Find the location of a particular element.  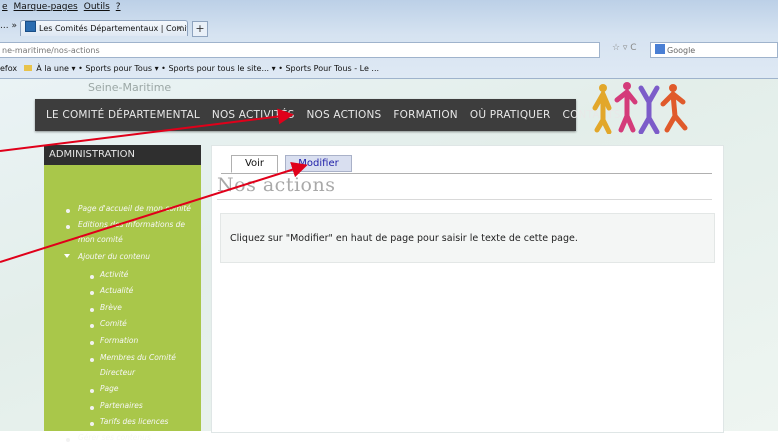

menu-item-tools: Outils is located at coordinates (97, 7).